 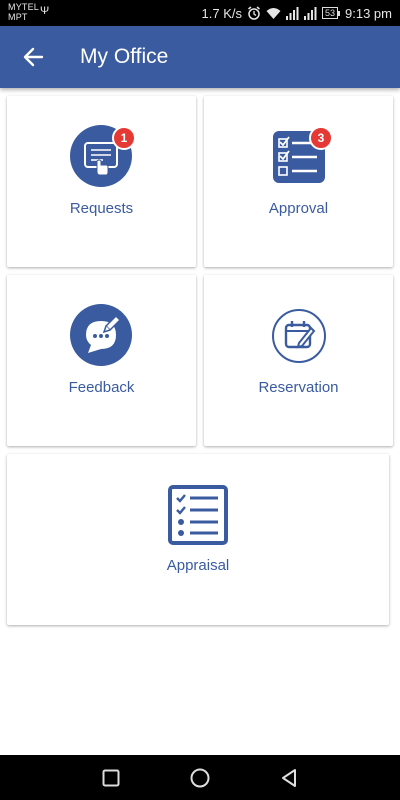 I want to click on page-title: My Office, so click(x=124, y=56).